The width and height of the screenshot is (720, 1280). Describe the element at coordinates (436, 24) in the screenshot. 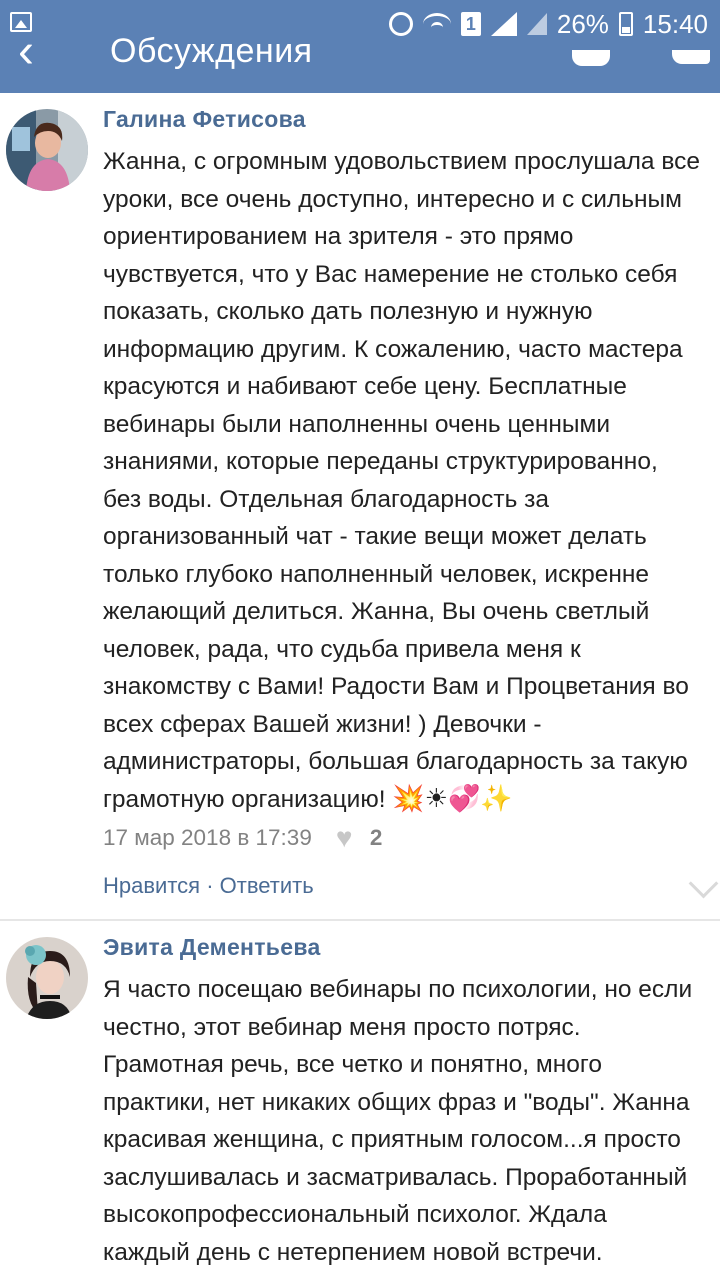

I see `wifi-icon` at that location.